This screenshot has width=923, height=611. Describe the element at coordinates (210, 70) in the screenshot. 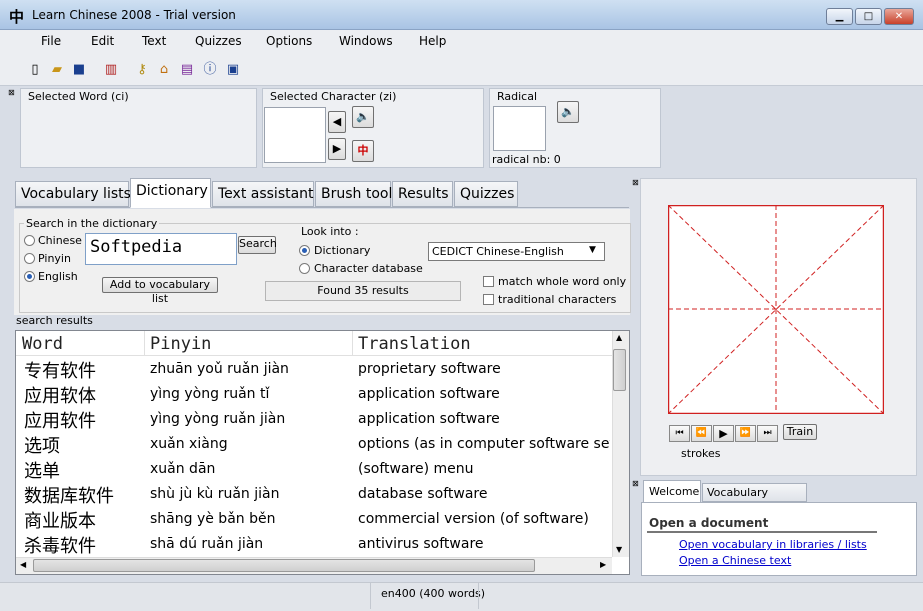

I see `info-icon: ⓘ` at that location.